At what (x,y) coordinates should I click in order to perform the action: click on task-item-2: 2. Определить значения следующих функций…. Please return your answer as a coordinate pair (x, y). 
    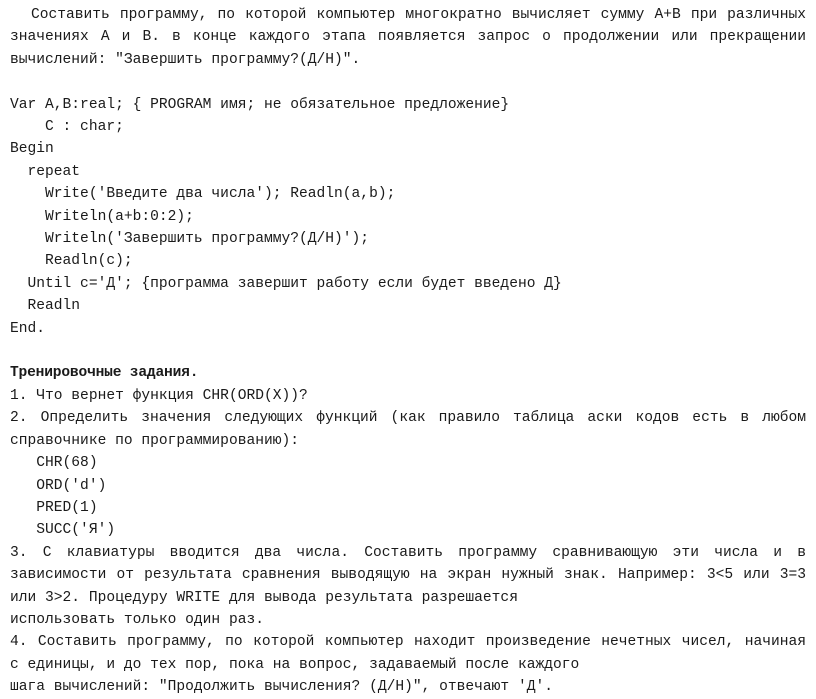
    Looking at the image, I should click on (408, 429).